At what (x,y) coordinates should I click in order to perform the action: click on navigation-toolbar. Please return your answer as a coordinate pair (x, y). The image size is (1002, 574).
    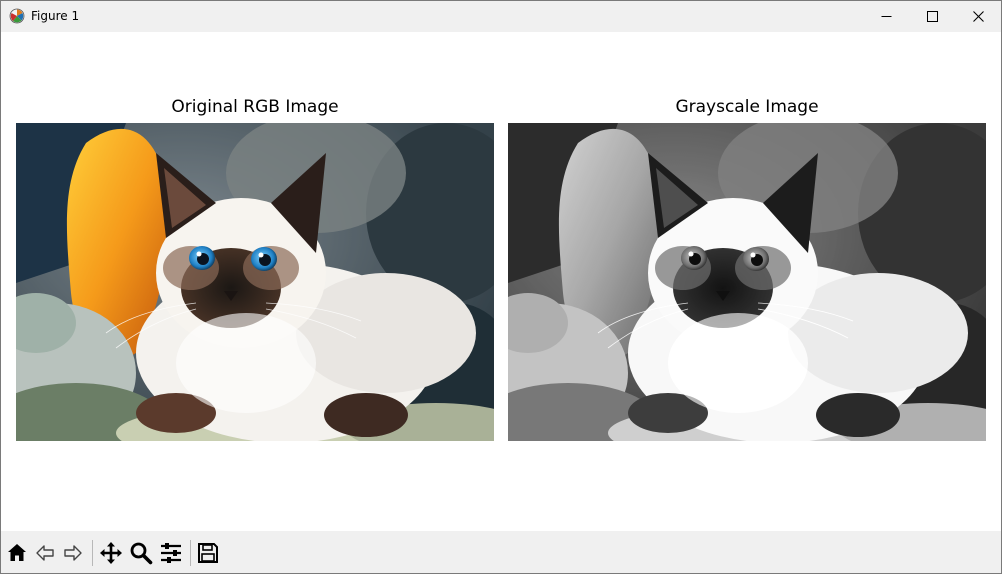
    Looking at the image, I should click on (501, 552).